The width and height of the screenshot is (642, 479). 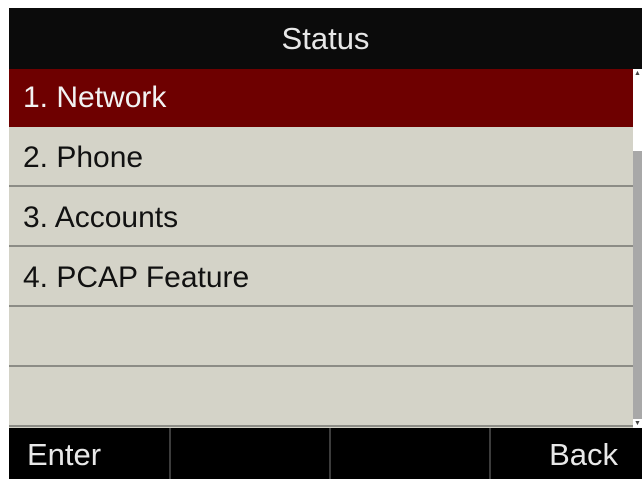 I want to click on scroll-up-icon: ▲, so click(x=637, y=73).